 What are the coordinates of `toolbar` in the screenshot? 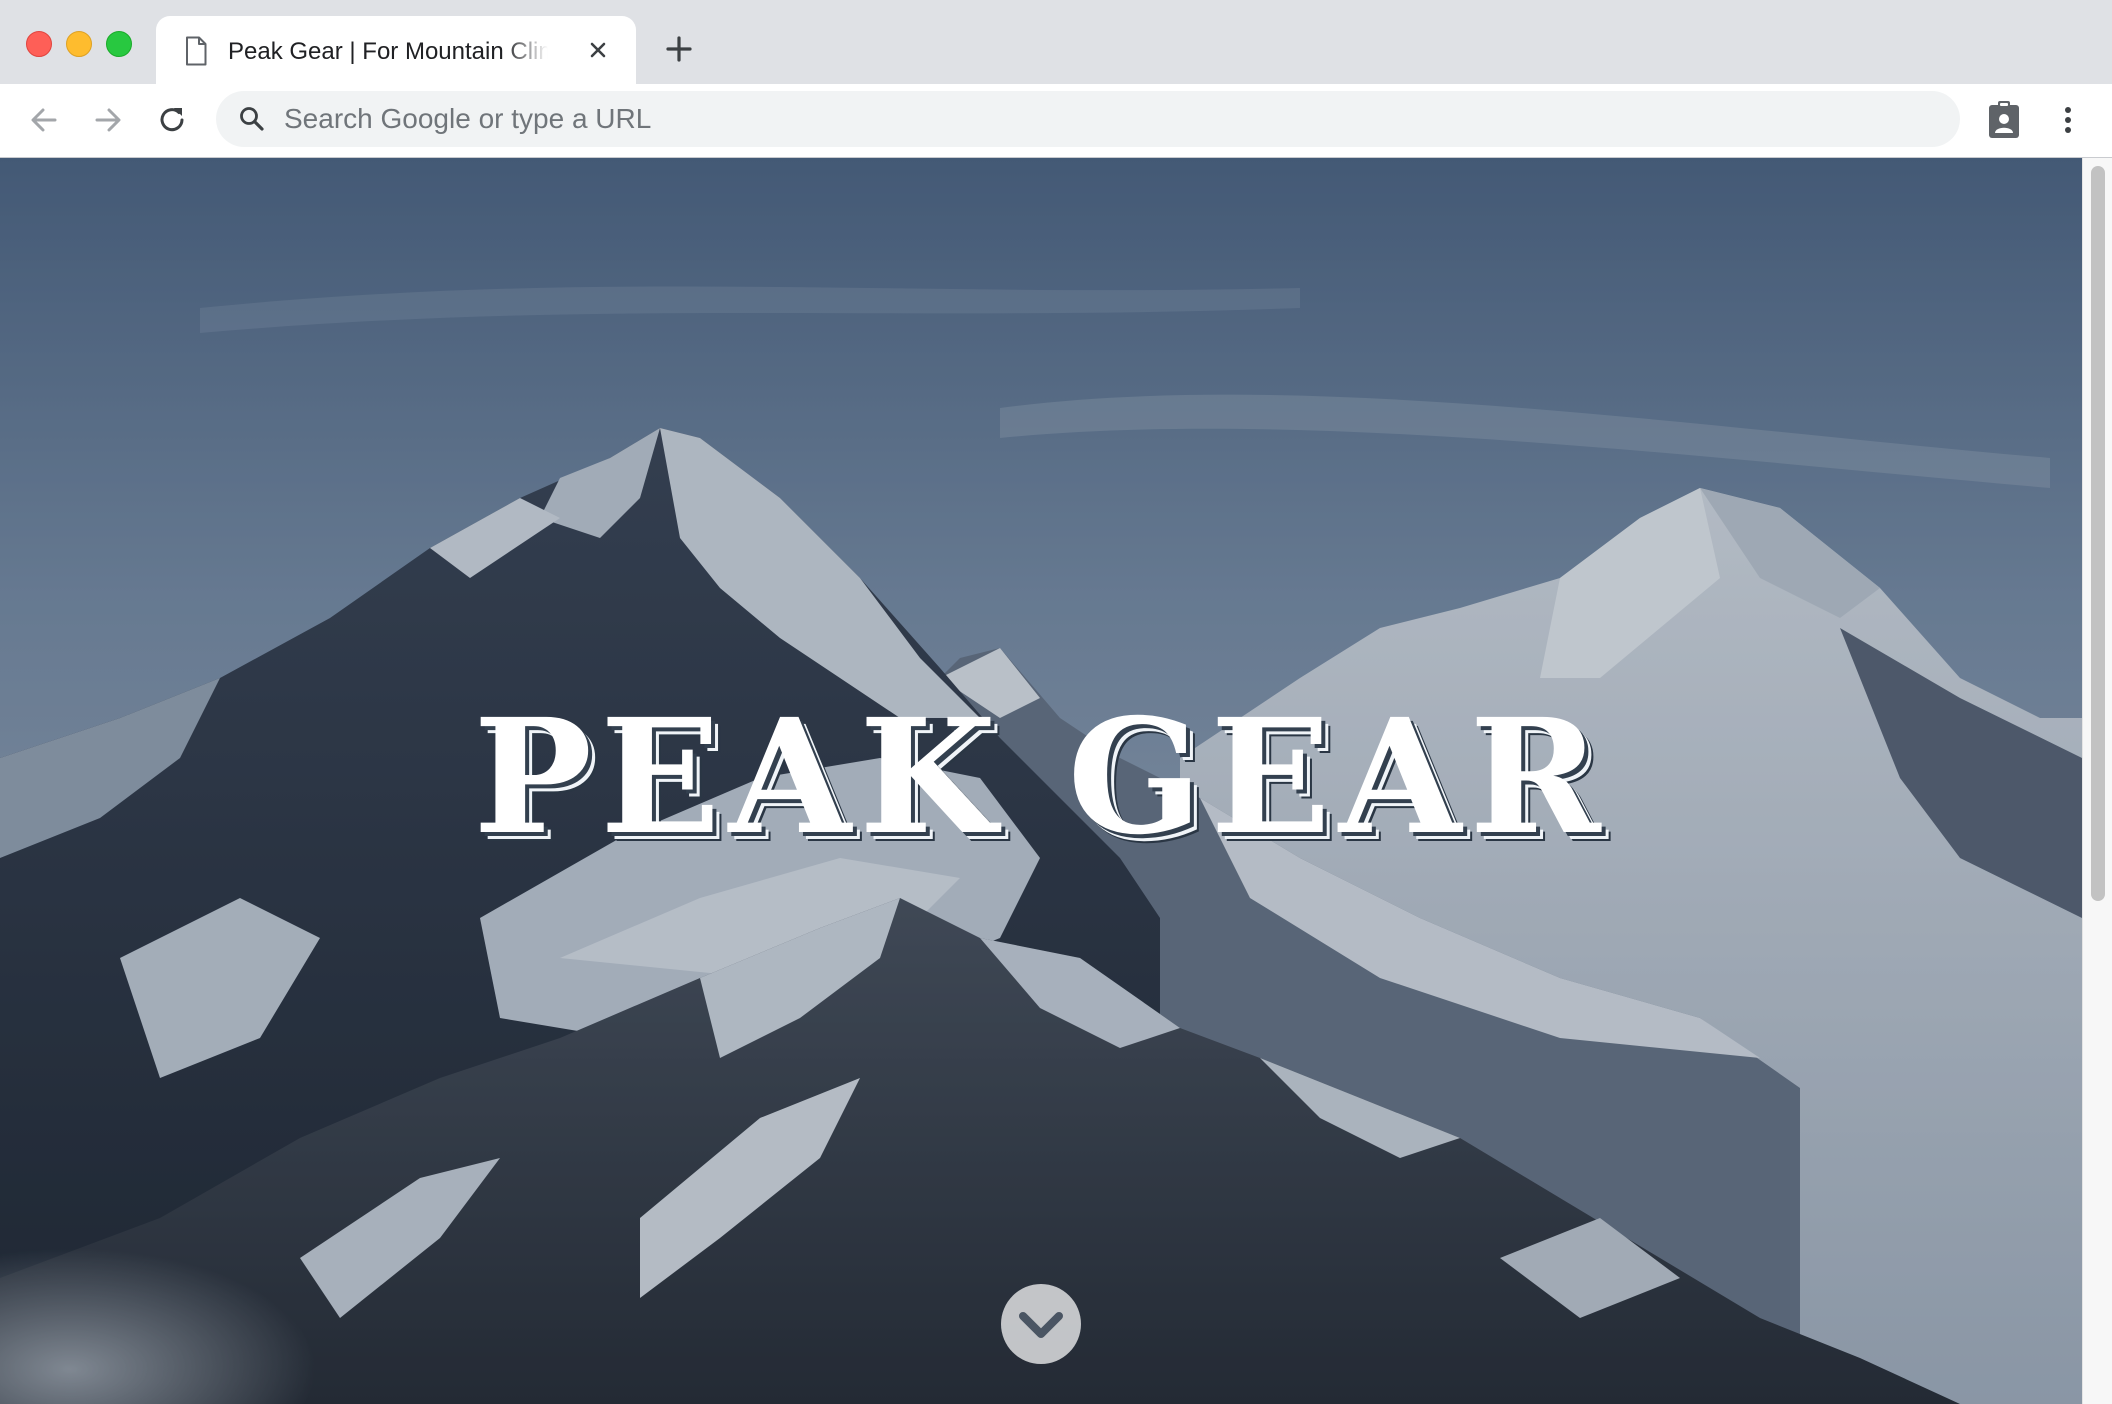 It's located at (1056, 121).